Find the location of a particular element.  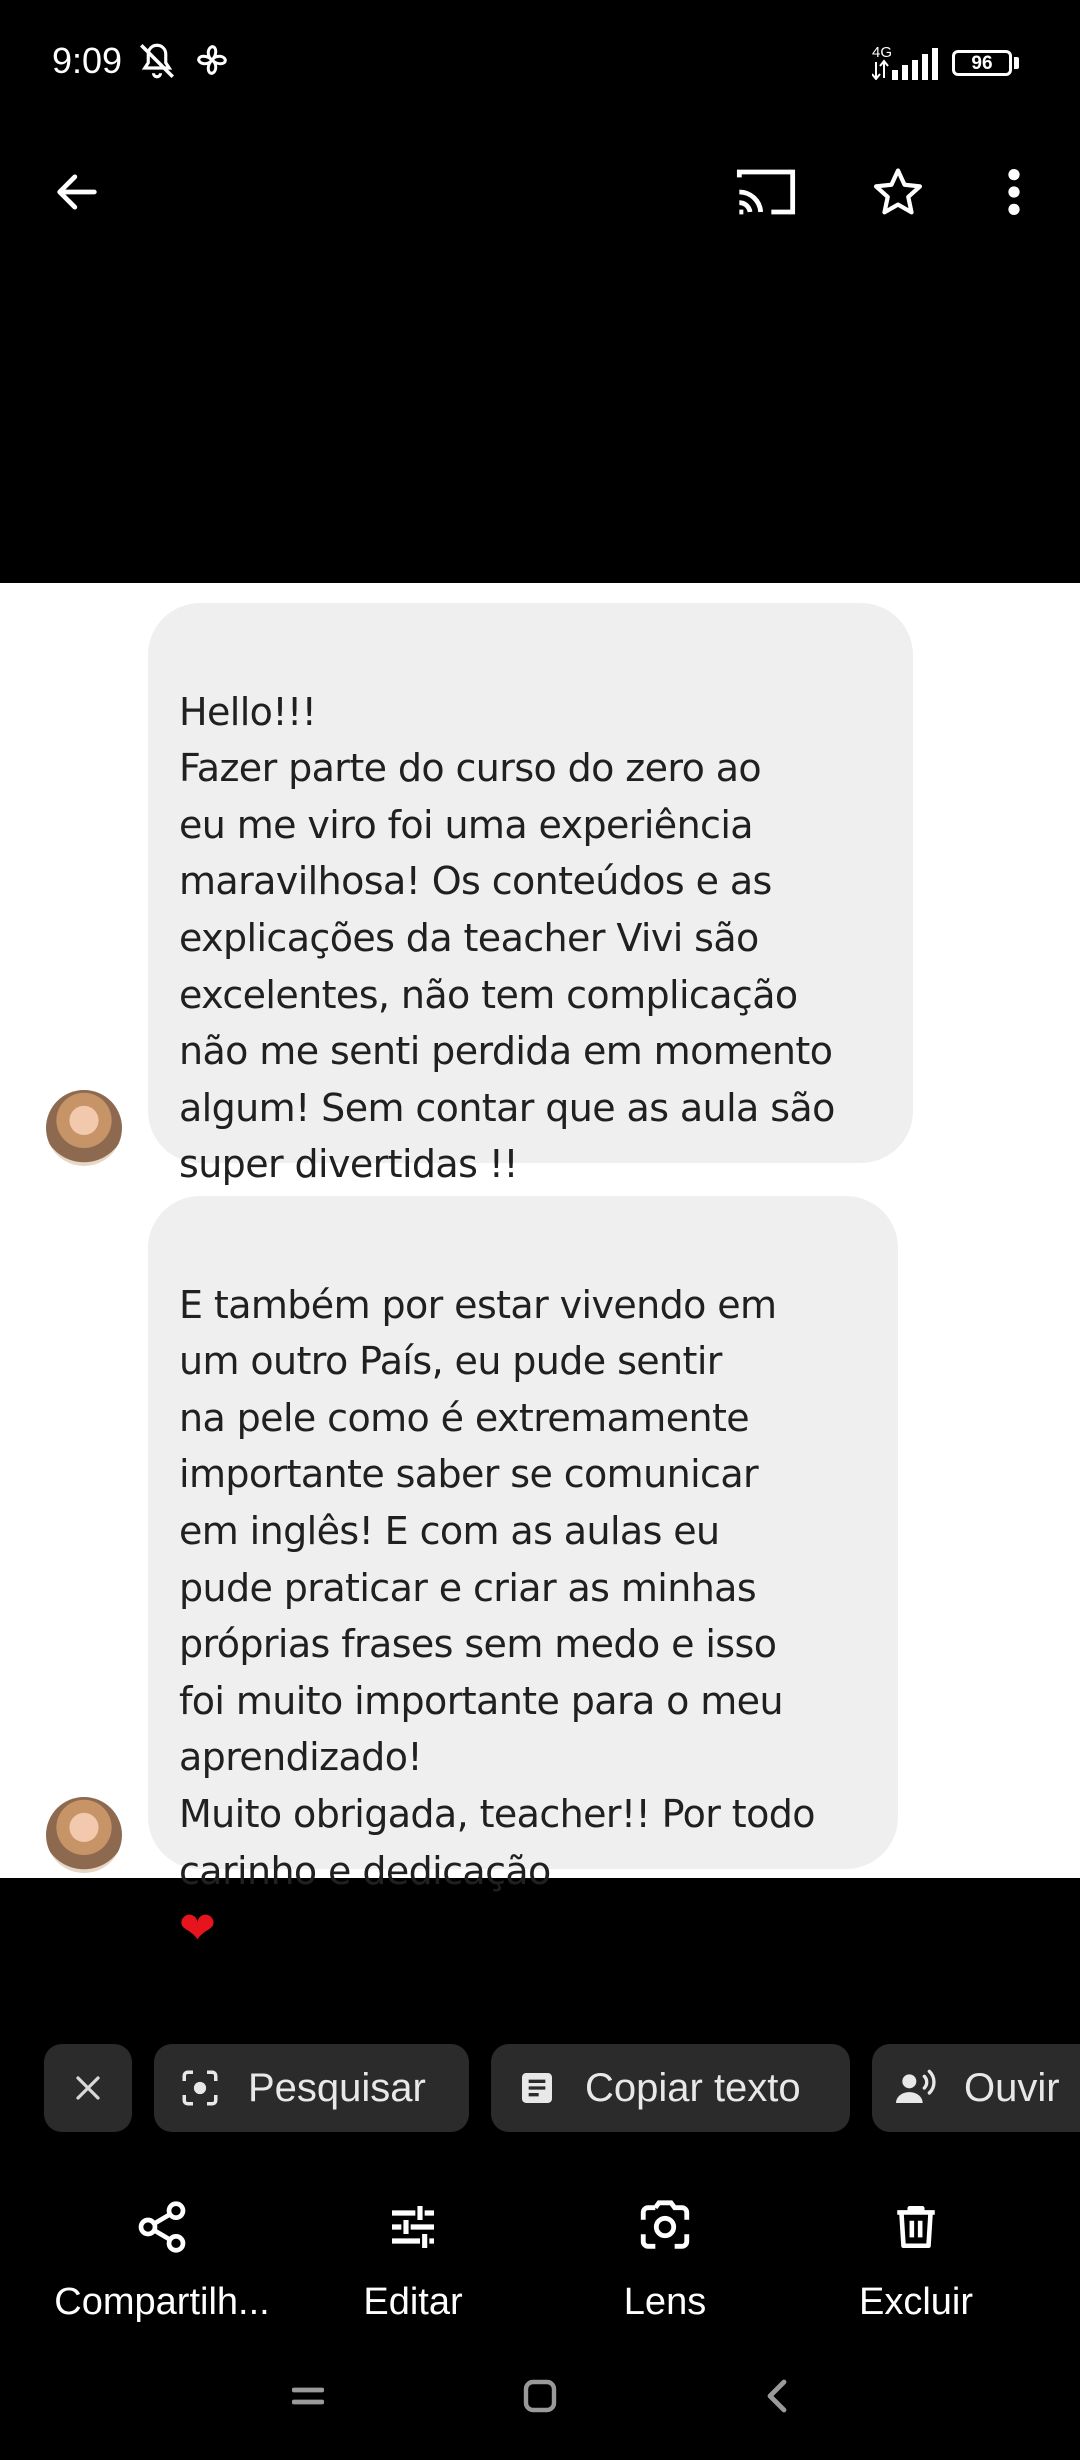

battery-nub is located at coordinates (1016, 63).